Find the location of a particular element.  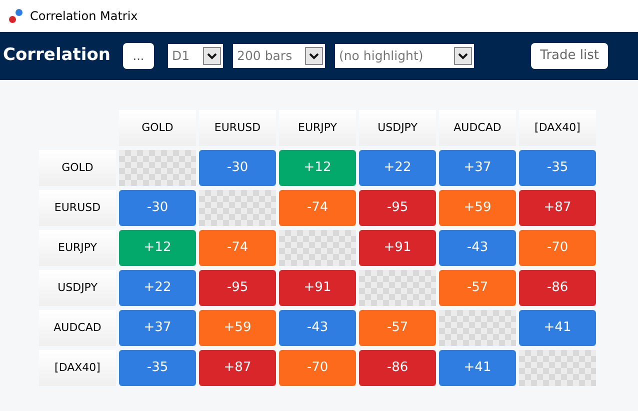

toolbar-title: Correlation is located at coordinates (57, 56).